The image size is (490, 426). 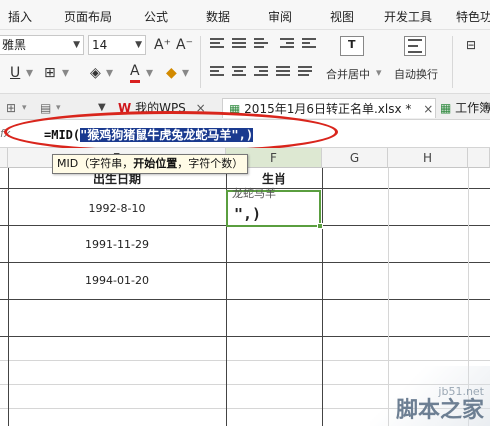 I want to click on align-justify-icon, so click(x=283, y=72).